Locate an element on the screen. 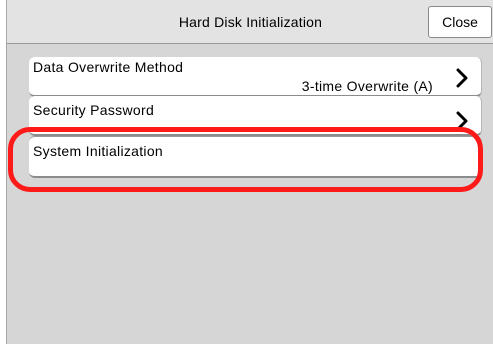 This screenshot has height=344, width=493. page-title: Hard Disk Initialization is located at coordinates (250, 22).